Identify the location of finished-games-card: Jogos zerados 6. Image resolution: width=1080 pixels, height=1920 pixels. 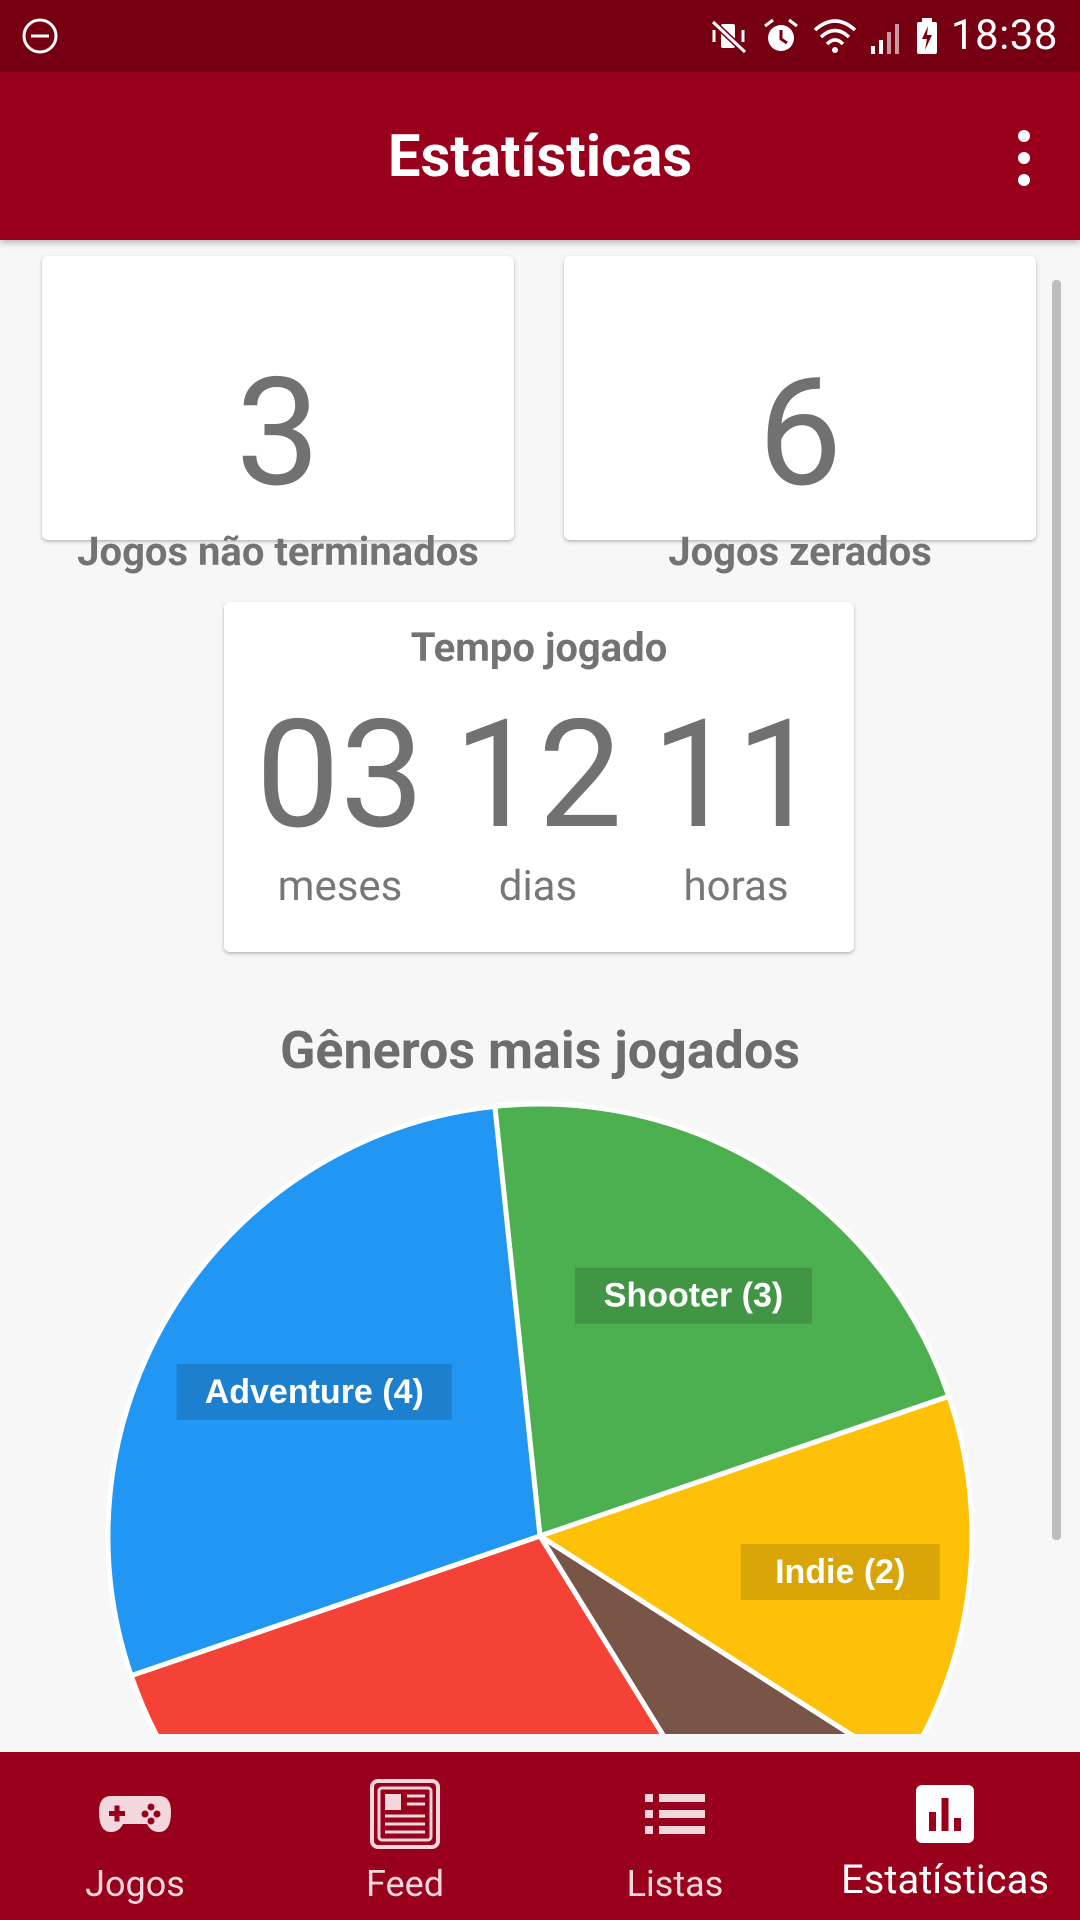
(800, 415).